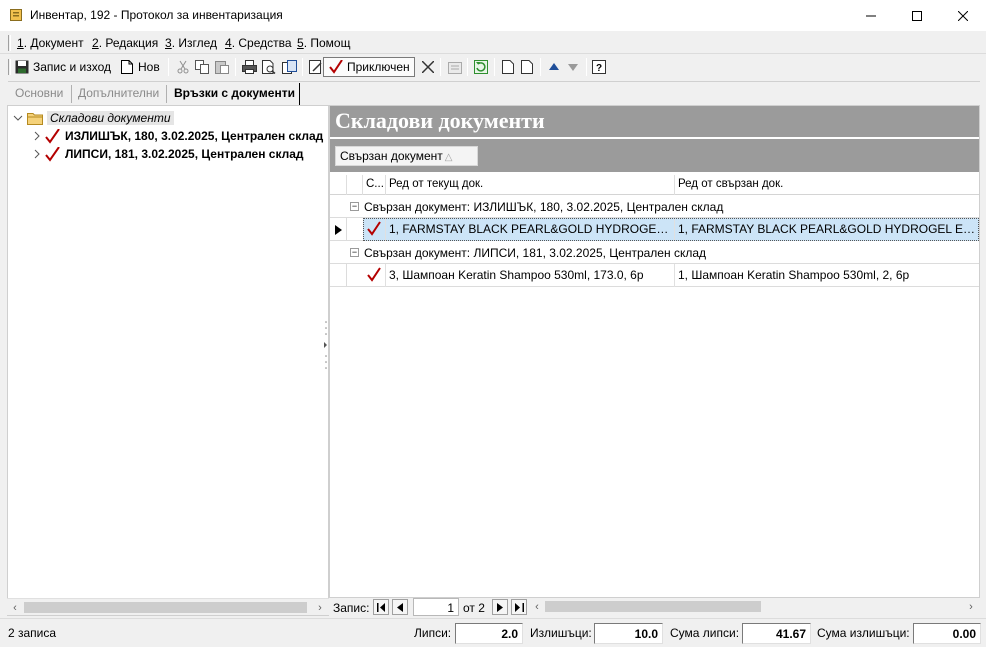 The width and height of the screenshot is (986, 647). What do you see at coordinates (378, 67) in the screenshot?
I see `finish-label: Приключен` at bounding box center [378, 67].